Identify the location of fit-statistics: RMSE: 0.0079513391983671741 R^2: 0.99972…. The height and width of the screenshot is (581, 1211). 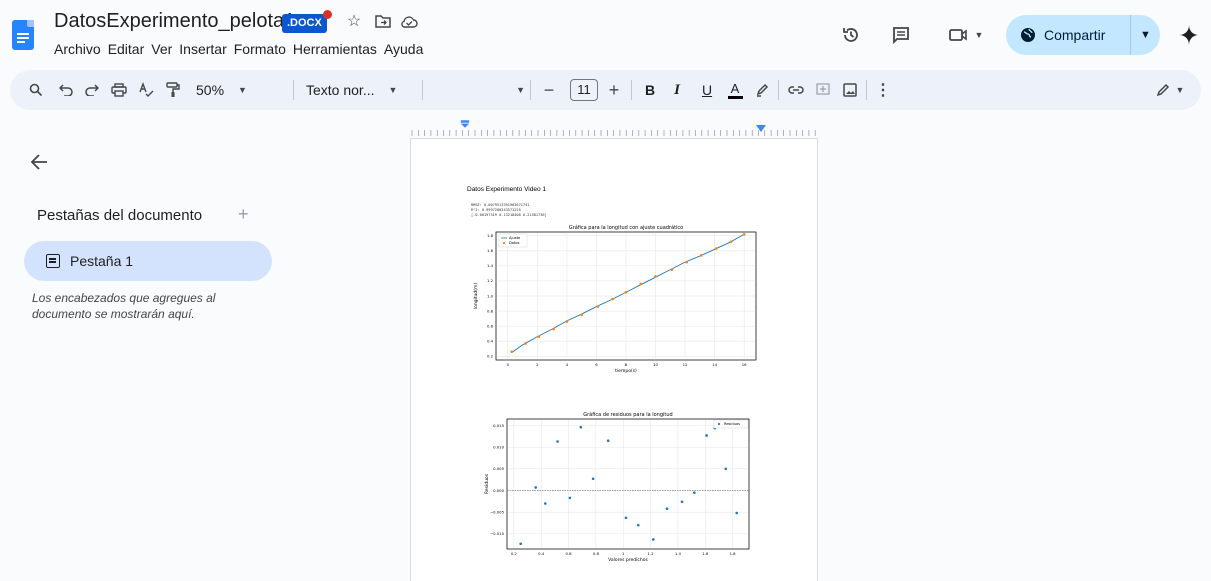
(509, 210).